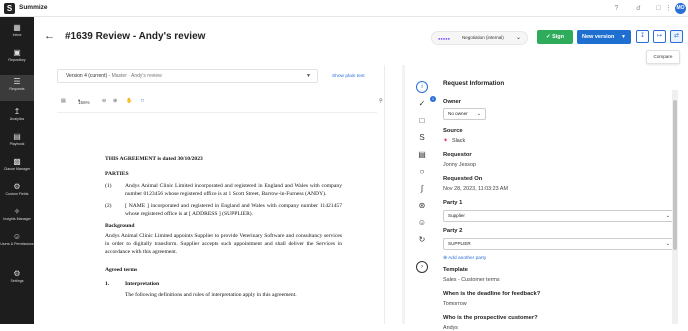 The image size is (688, 331). Describe the element at coordinates (84, 101) in the screenshot. I see `zoom-select: 156% ▾` at that location.